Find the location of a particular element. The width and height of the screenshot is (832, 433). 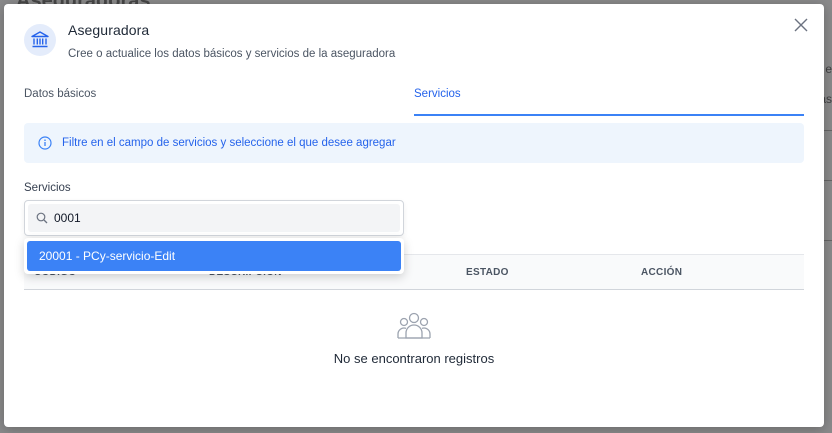

column-header-accion: ACCIÓN is located at coordinates (662, 272).